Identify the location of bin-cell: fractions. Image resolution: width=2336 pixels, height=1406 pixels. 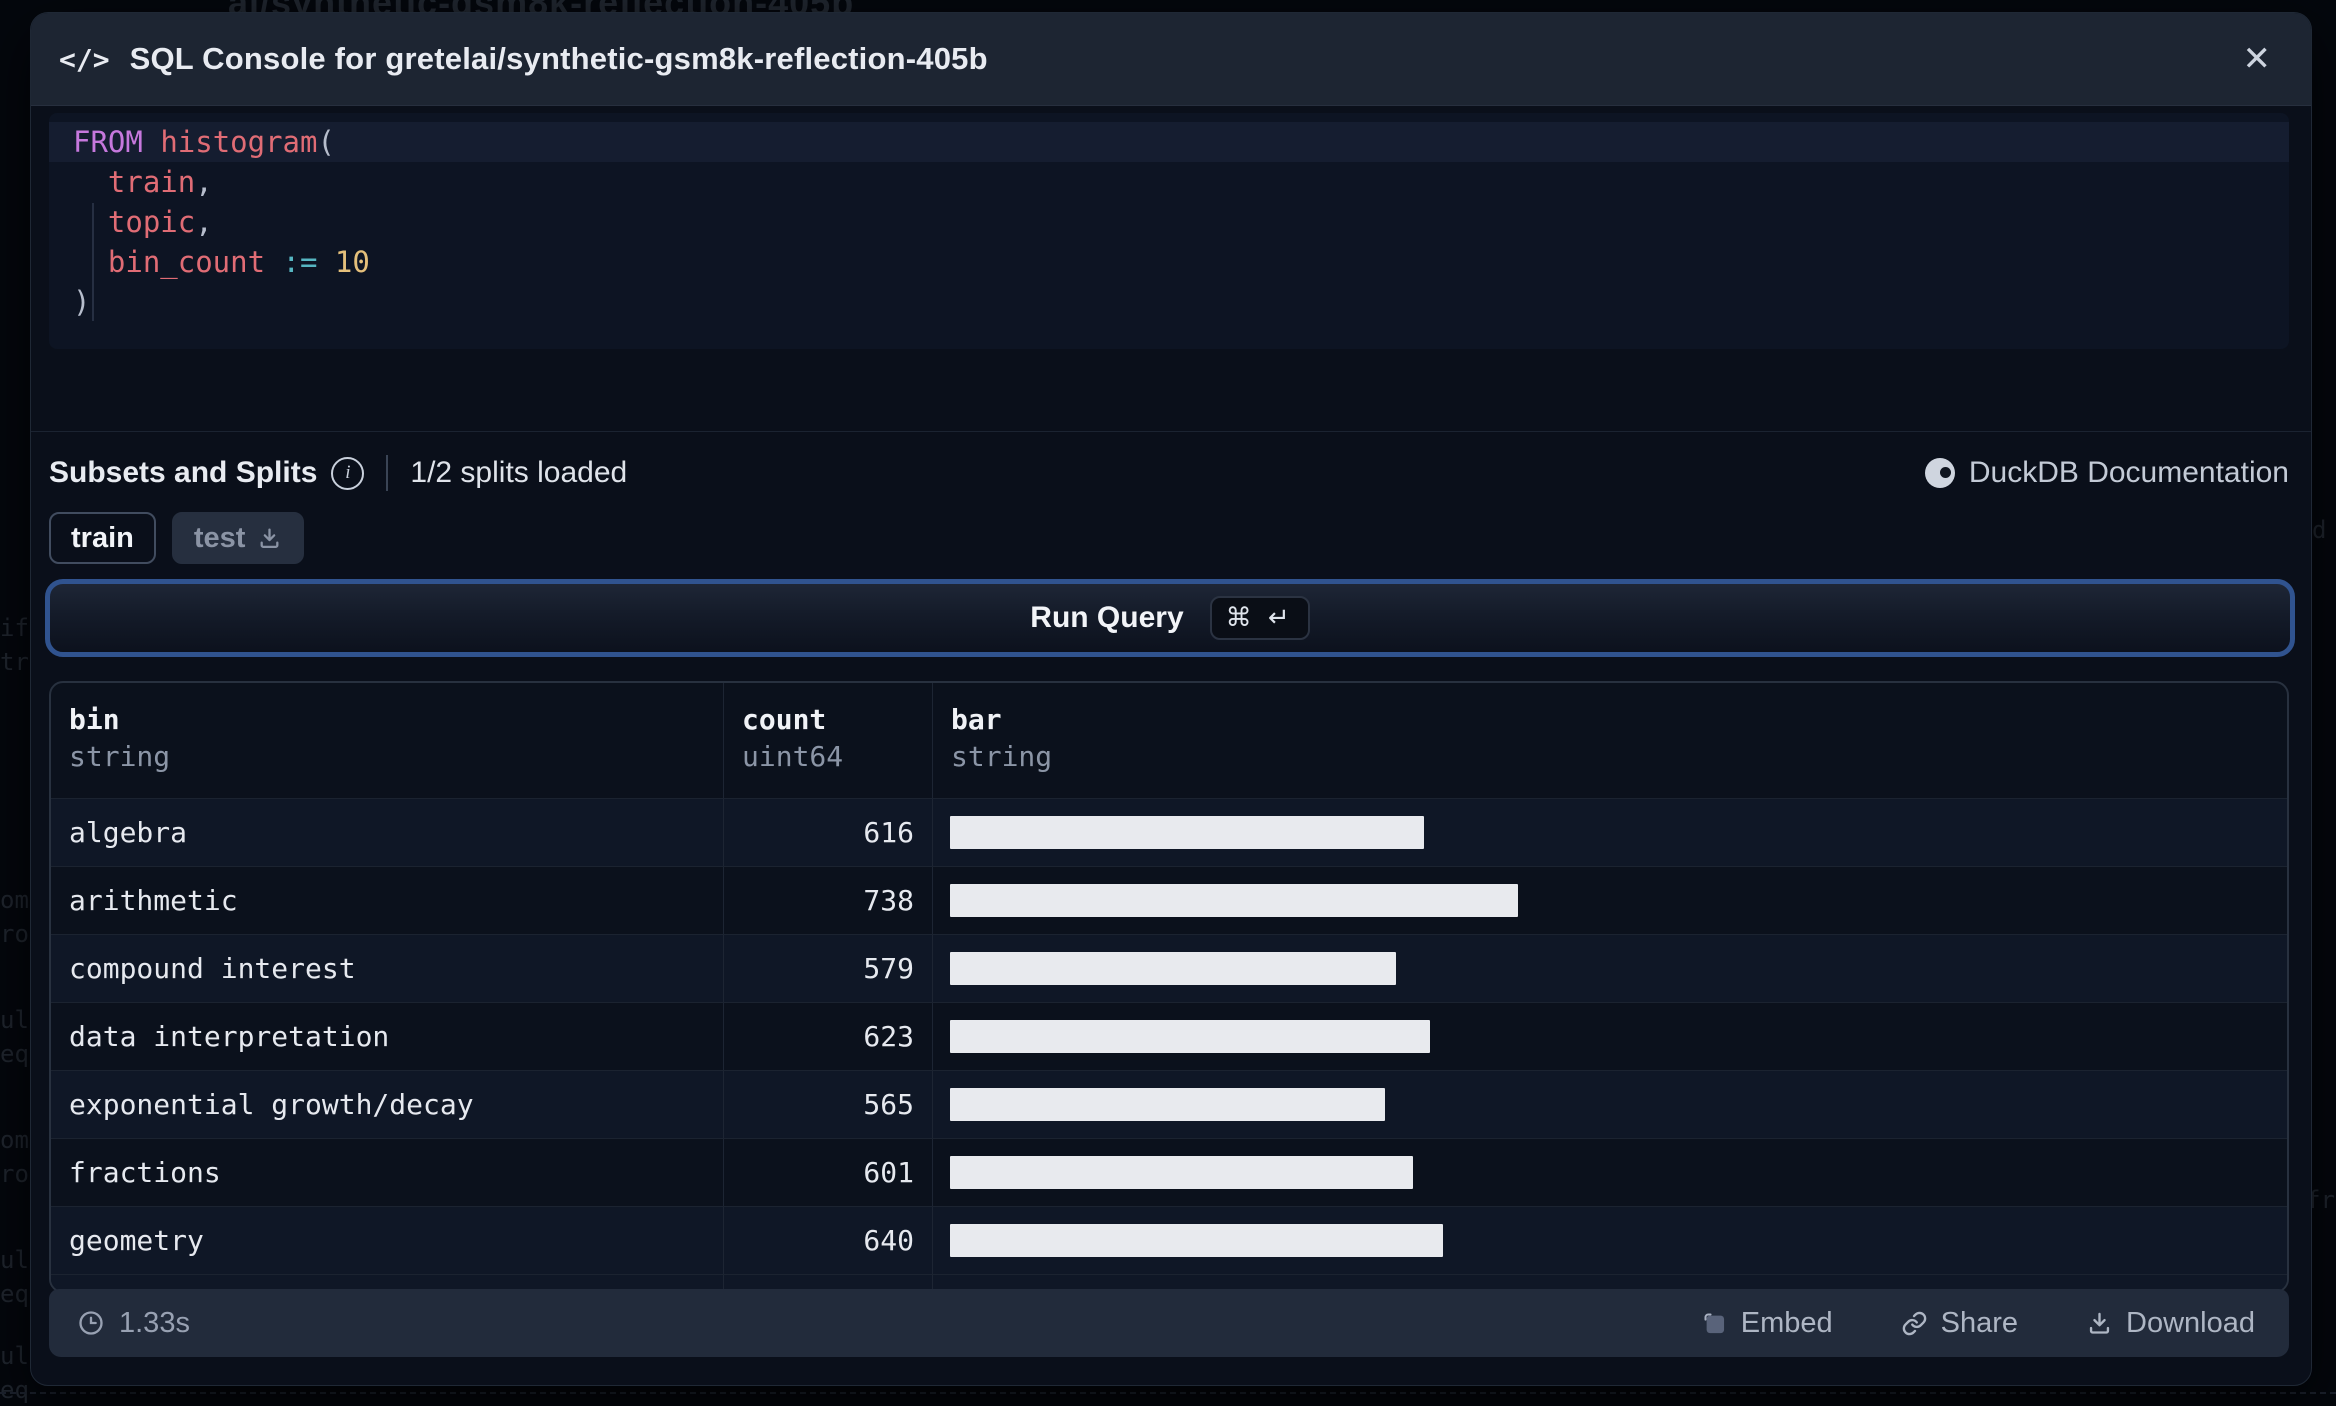
(145, 1172).